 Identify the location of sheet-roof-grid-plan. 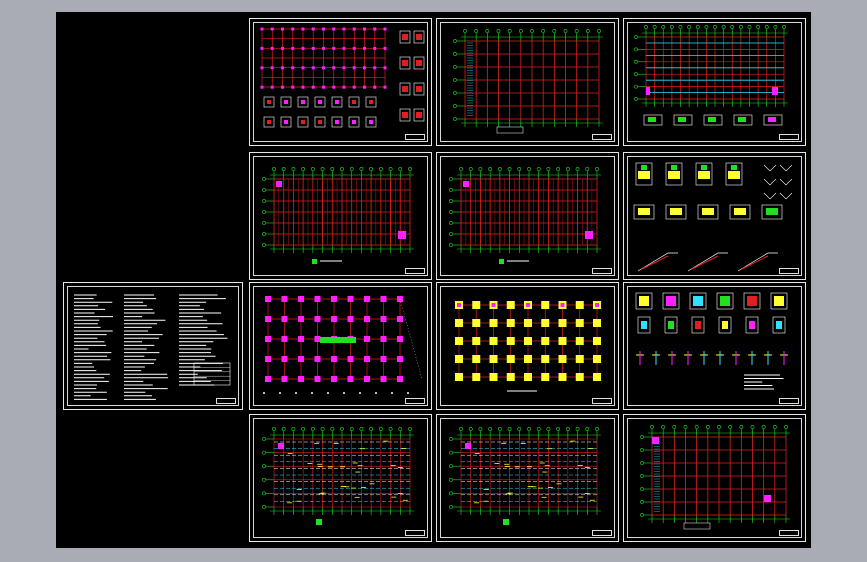
(714, 478).